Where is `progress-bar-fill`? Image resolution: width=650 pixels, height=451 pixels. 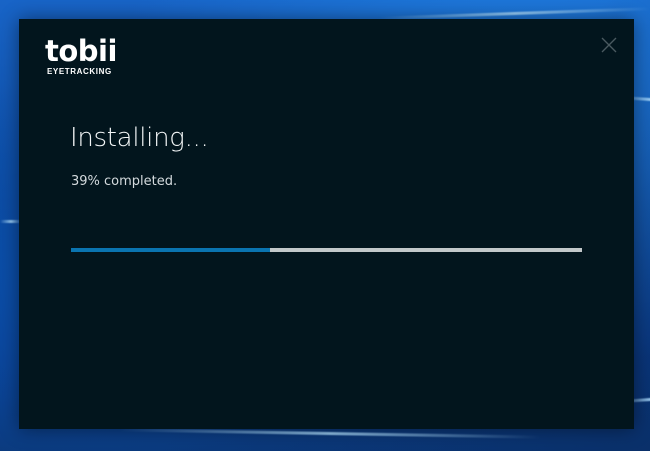 progress-bar-fill is located at coordinates (171, 250).